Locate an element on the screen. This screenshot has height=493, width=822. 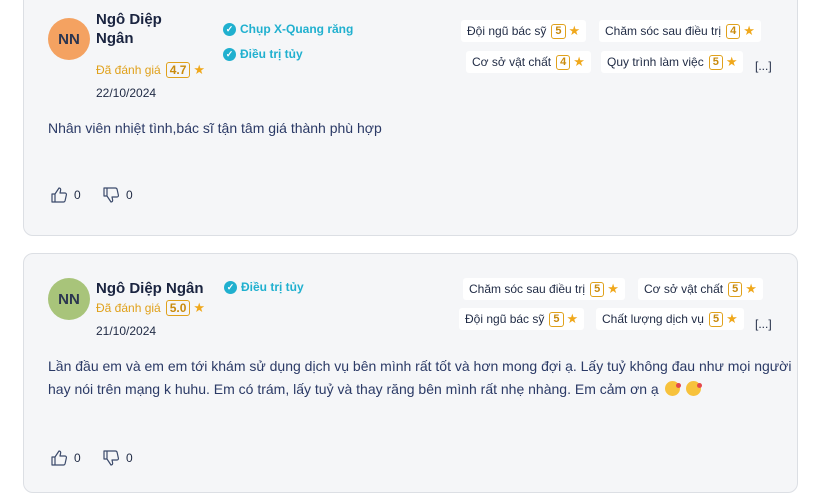
overall-rating: Đã đánh giá 5.0 ★ is located at coordinates (150, 308).